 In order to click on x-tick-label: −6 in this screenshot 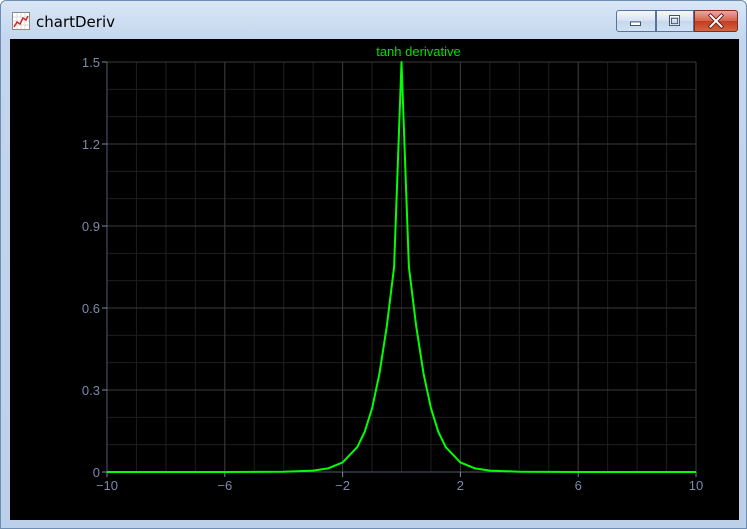, I will do `click(224, 485)`.